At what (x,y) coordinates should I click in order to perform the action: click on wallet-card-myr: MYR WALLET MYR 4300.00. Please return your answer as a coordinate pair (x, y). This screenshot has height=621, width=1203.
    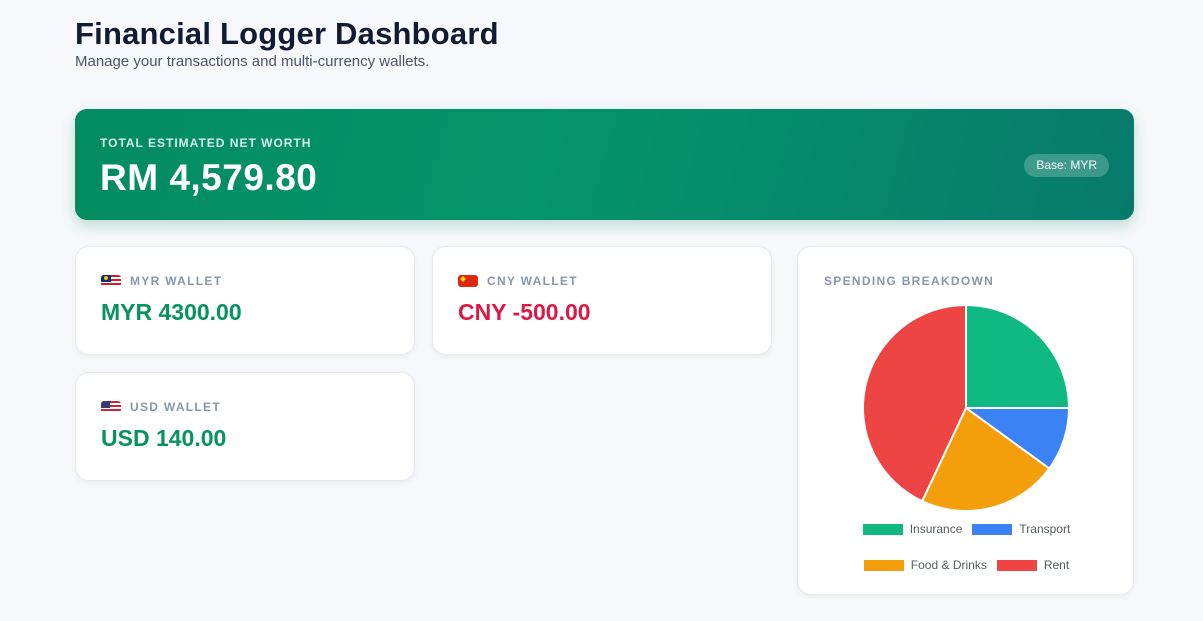
    Looking at the image, I should click on (245, 300).